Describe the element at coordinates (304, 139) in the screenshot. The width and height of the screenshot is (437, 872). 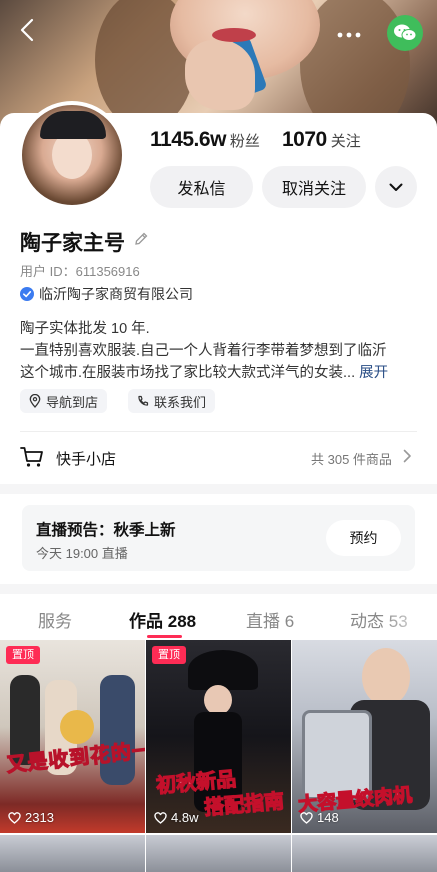
I see `following-count: 1070` at that location.